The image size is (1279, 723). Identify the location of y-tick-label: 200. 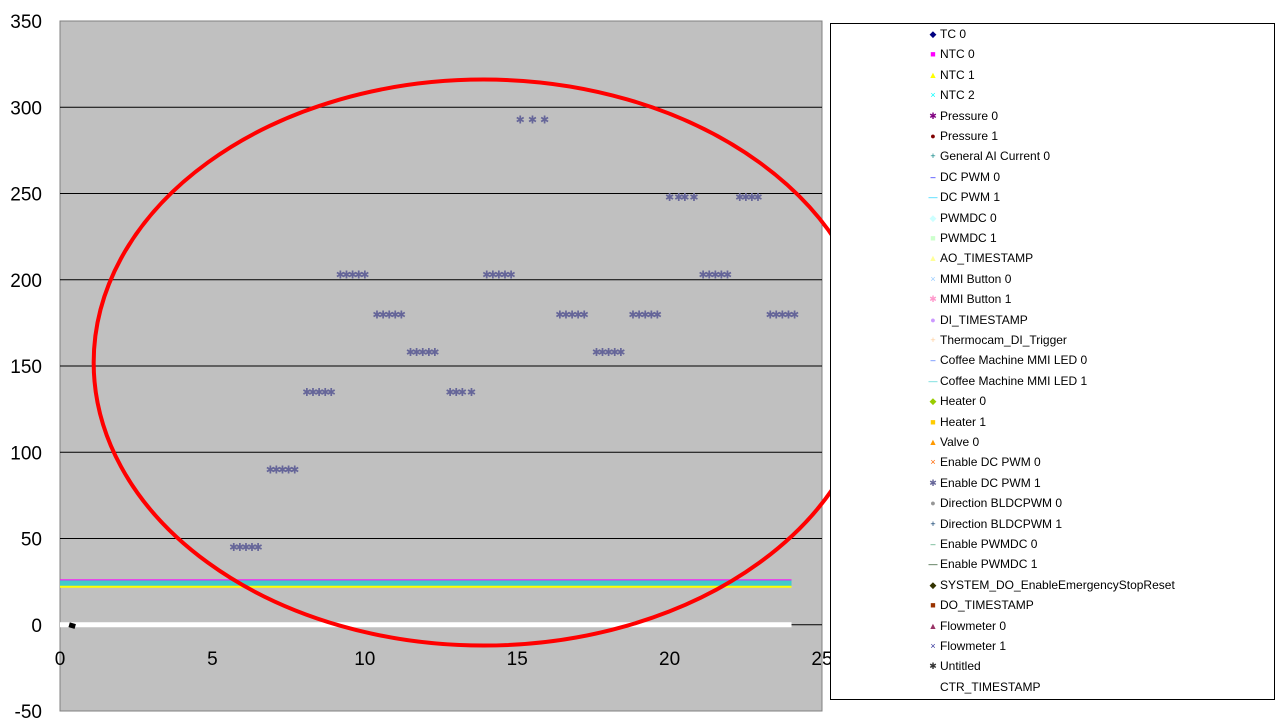
(26, 281).